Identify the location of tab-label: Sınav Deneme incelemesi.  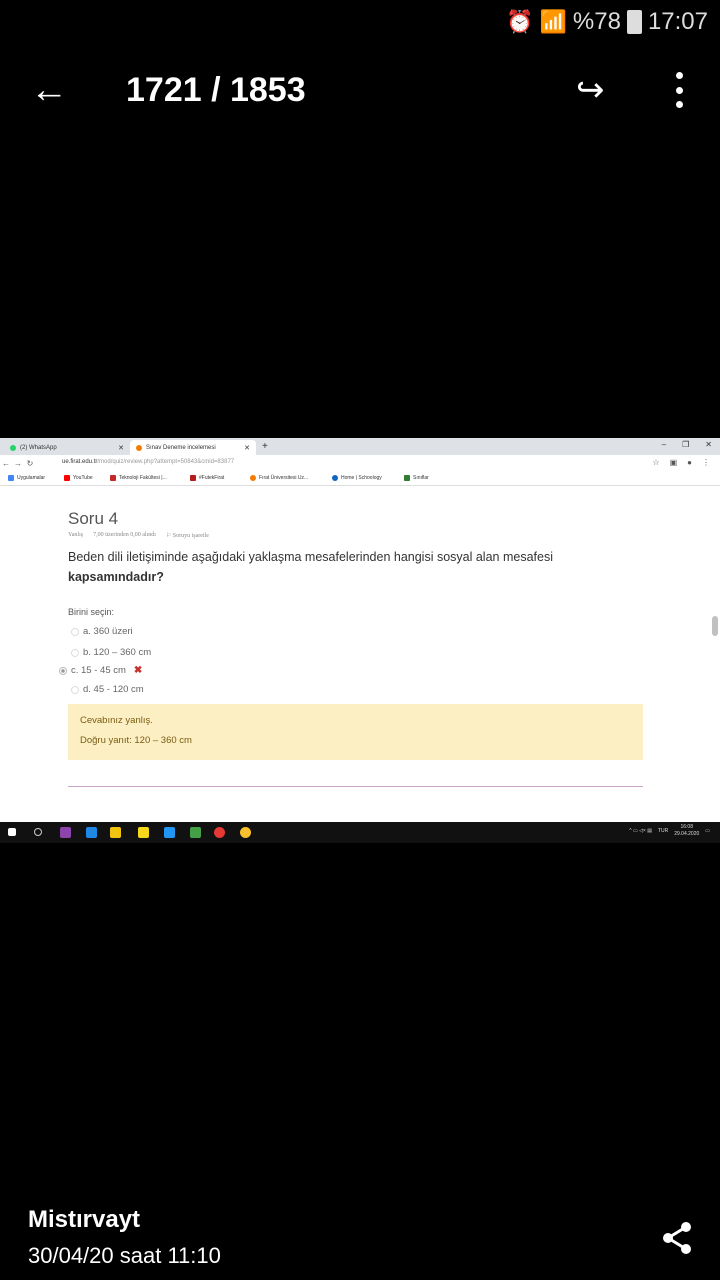
(181, 447).